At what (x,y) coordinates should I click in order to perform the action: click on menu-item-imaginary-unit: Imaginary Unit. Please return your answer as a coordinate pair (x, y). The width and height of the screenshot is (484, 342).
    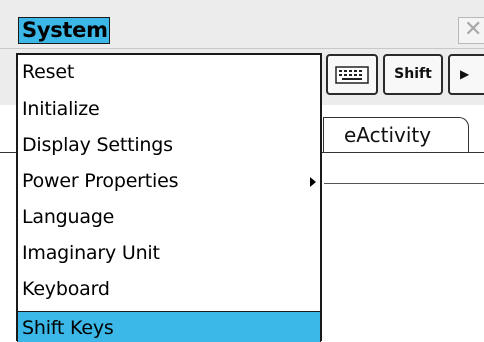
    Looking at the image, I should click on (169, 253).